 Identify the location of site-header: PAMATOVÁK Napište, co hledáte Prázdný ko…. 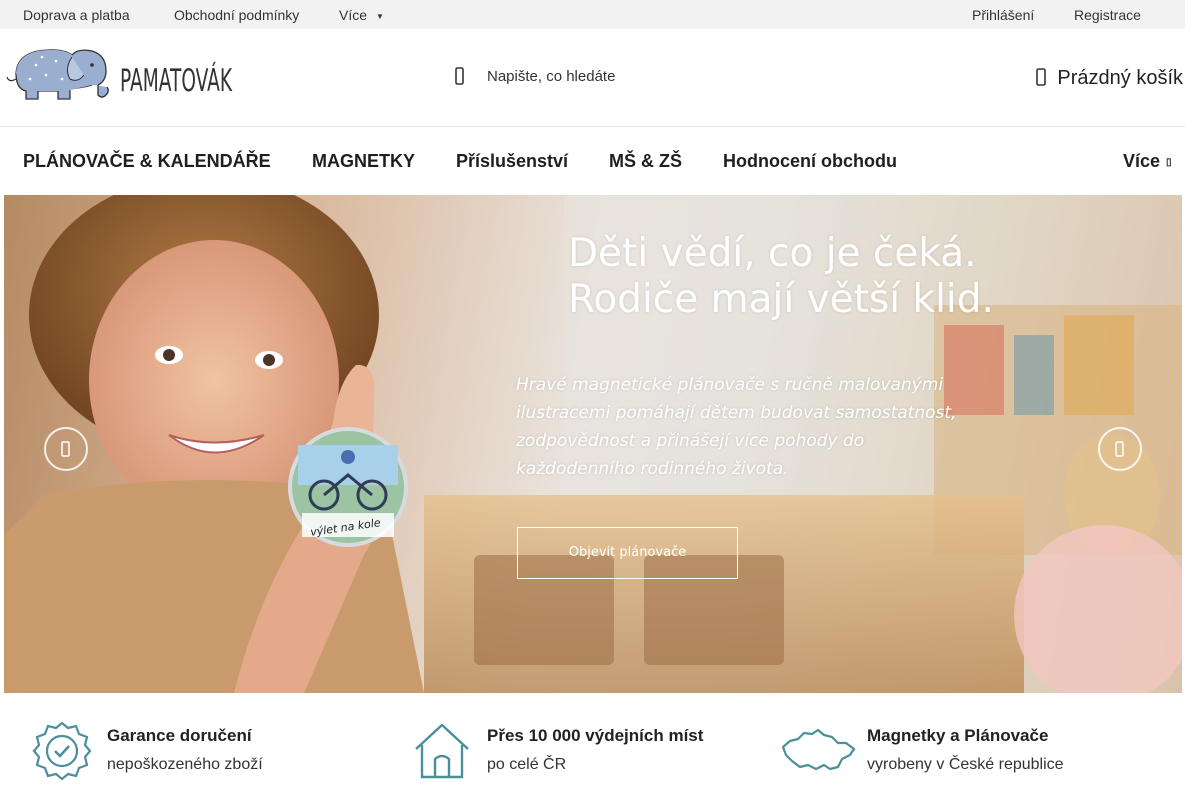
(592, 78).